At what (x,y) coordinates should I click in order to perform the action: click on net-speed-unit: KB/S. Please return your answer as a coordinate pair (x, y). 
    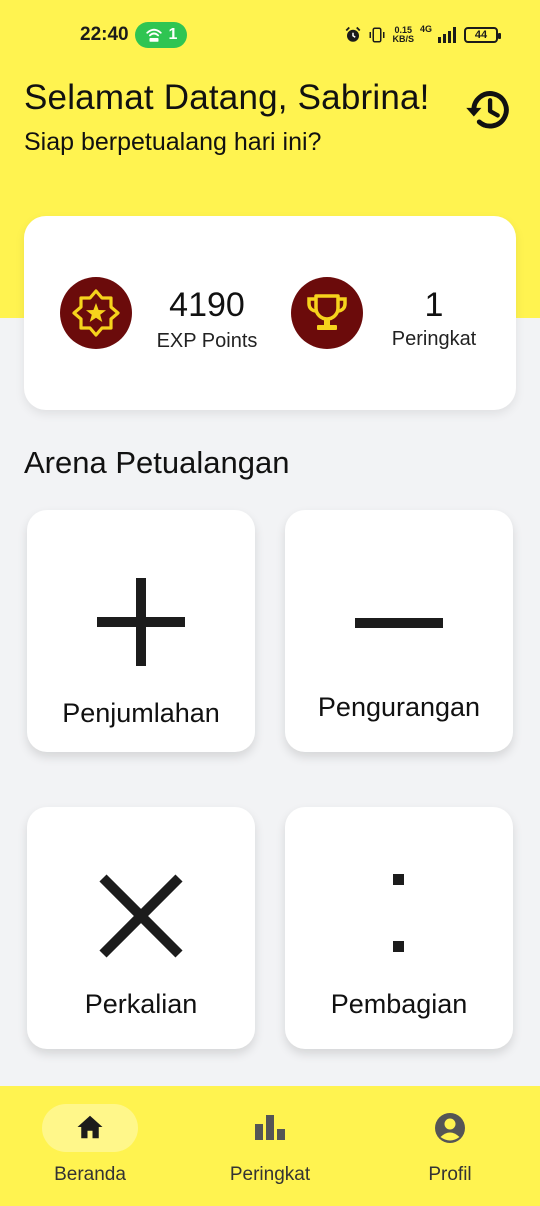
    Looking at the image, I should click on (403, 39).